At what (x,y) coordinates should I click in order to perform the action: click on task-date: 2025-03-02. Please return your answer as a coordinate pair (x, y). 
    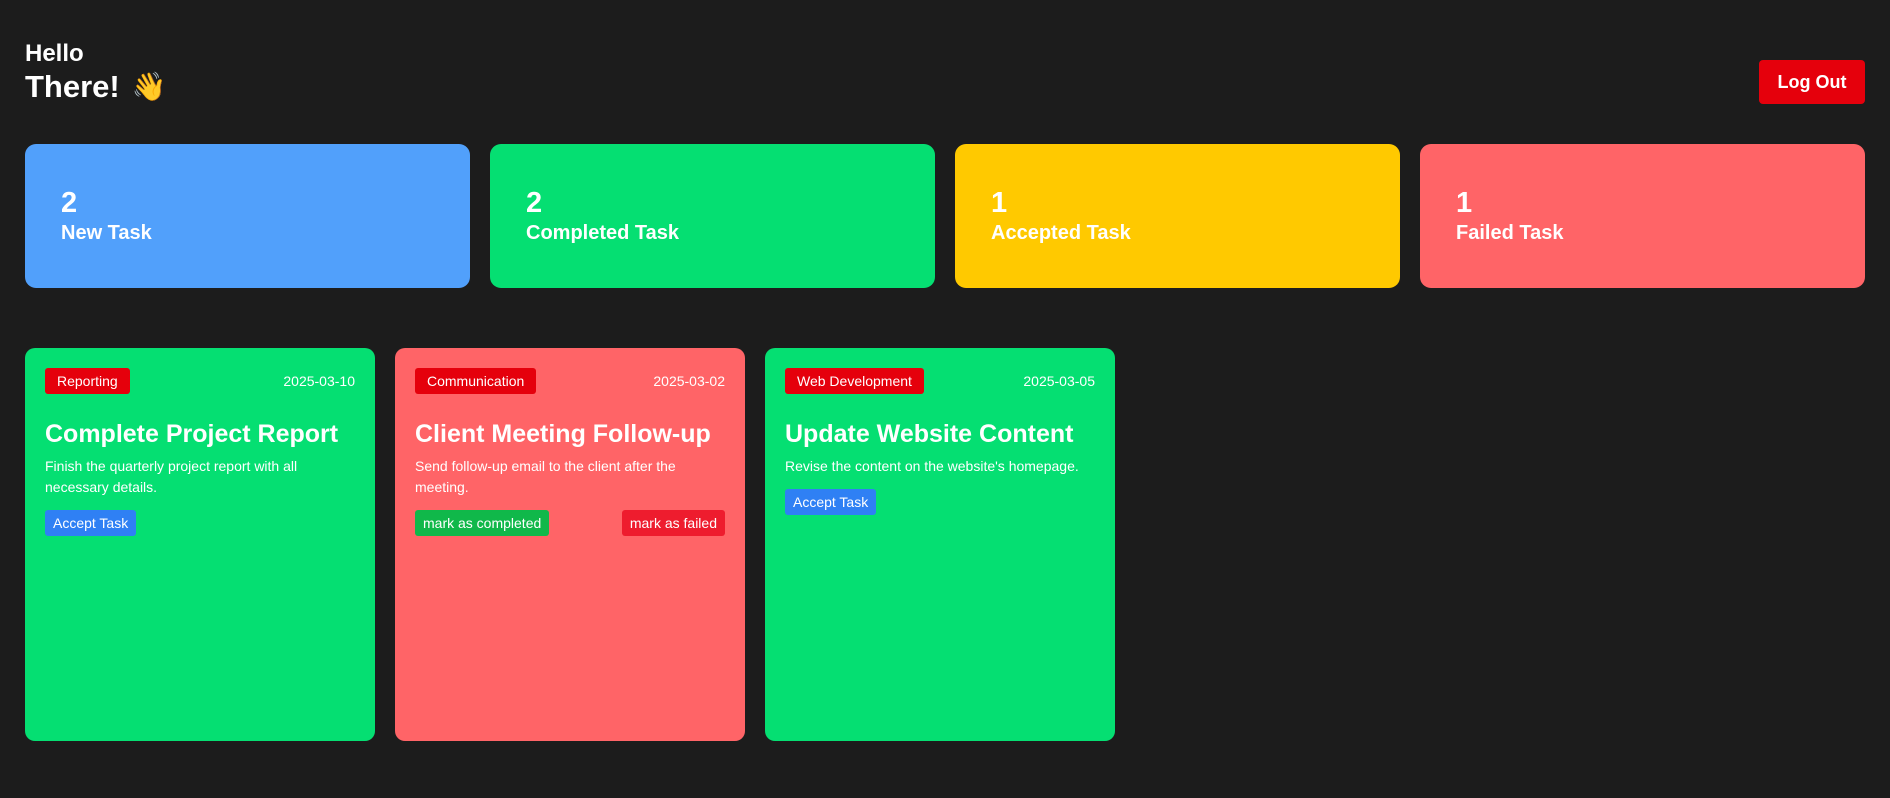
    Looking at the image, I should click on (689, 381).